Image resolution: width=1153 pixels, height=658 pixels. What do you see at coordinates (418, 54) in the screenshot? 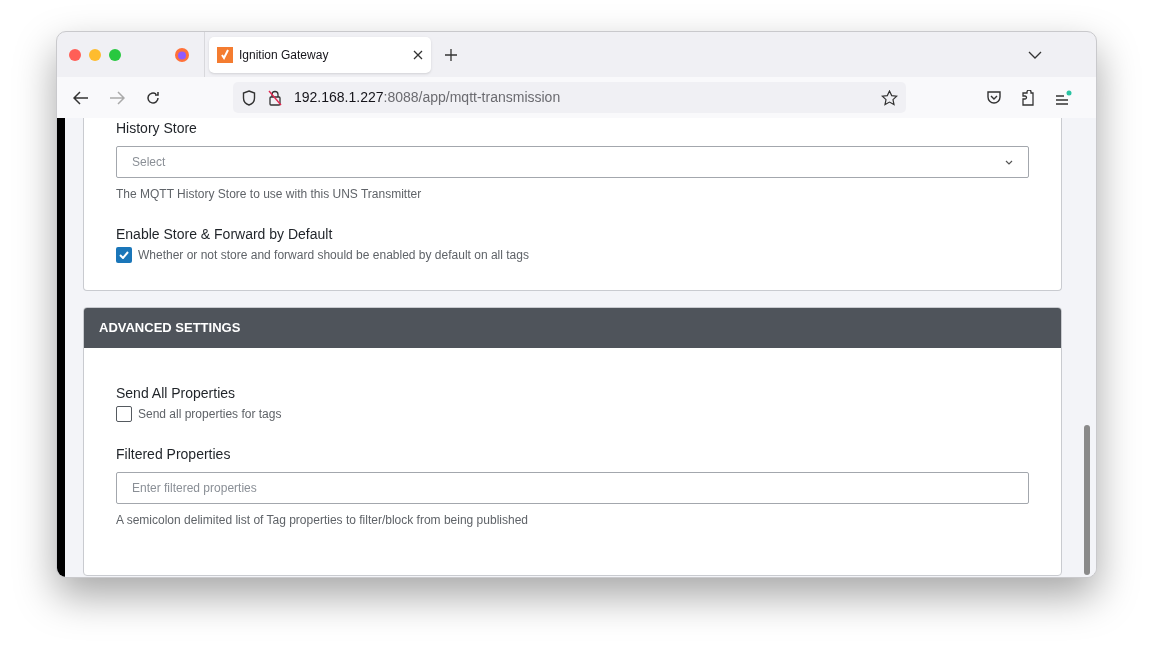
I see `close-tab-icon` at bounding box center [418, 54].